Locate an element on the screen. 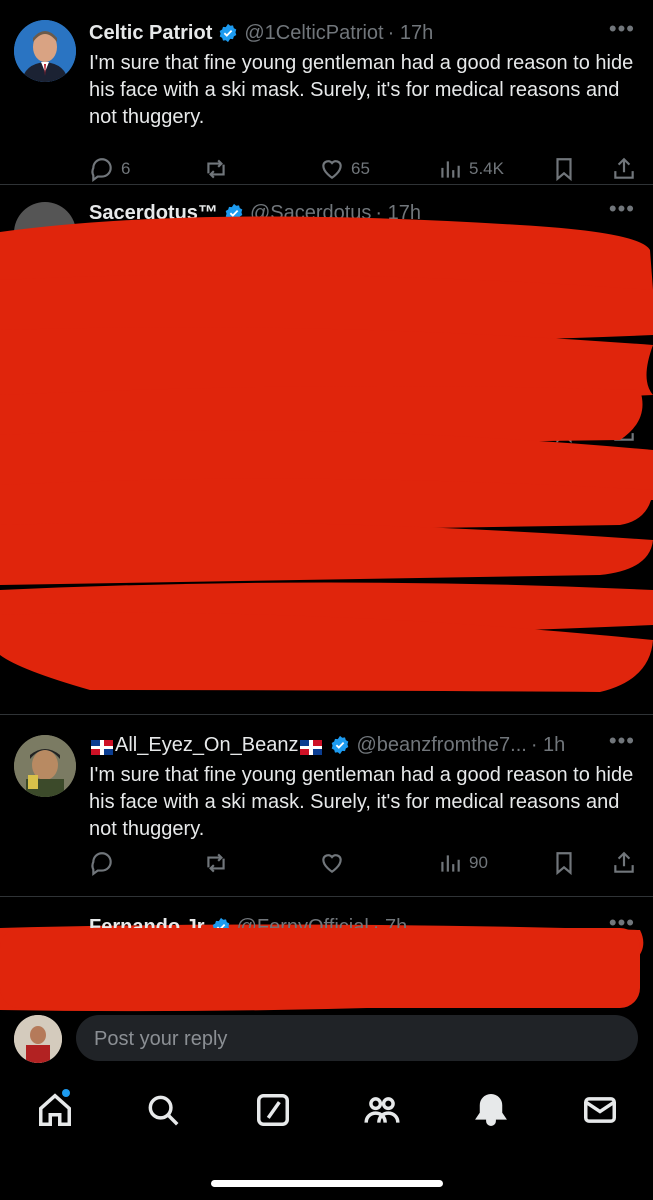 The image size is (653, 1200). view-count: 5.4K is located at coordinates (486, 168).